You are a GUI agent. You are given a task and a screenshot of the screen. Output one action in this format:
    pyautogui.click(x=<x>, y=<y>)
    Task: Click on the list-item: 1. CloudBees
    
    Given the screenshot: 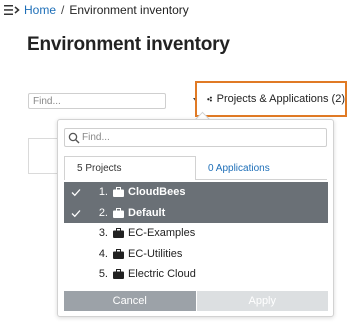 What is the action you would take?
    pyautogui.click(x=196, y=192)
    